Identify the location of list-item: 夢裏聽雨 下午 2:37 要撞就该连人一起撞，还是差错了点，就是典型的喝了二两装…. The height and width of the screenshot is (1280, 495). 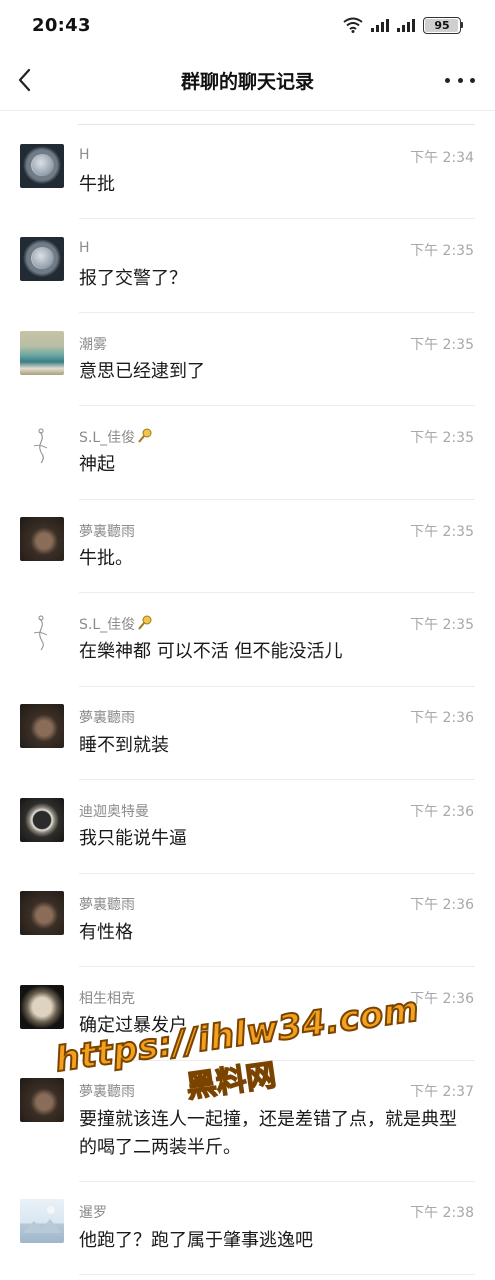
(247, 1121).